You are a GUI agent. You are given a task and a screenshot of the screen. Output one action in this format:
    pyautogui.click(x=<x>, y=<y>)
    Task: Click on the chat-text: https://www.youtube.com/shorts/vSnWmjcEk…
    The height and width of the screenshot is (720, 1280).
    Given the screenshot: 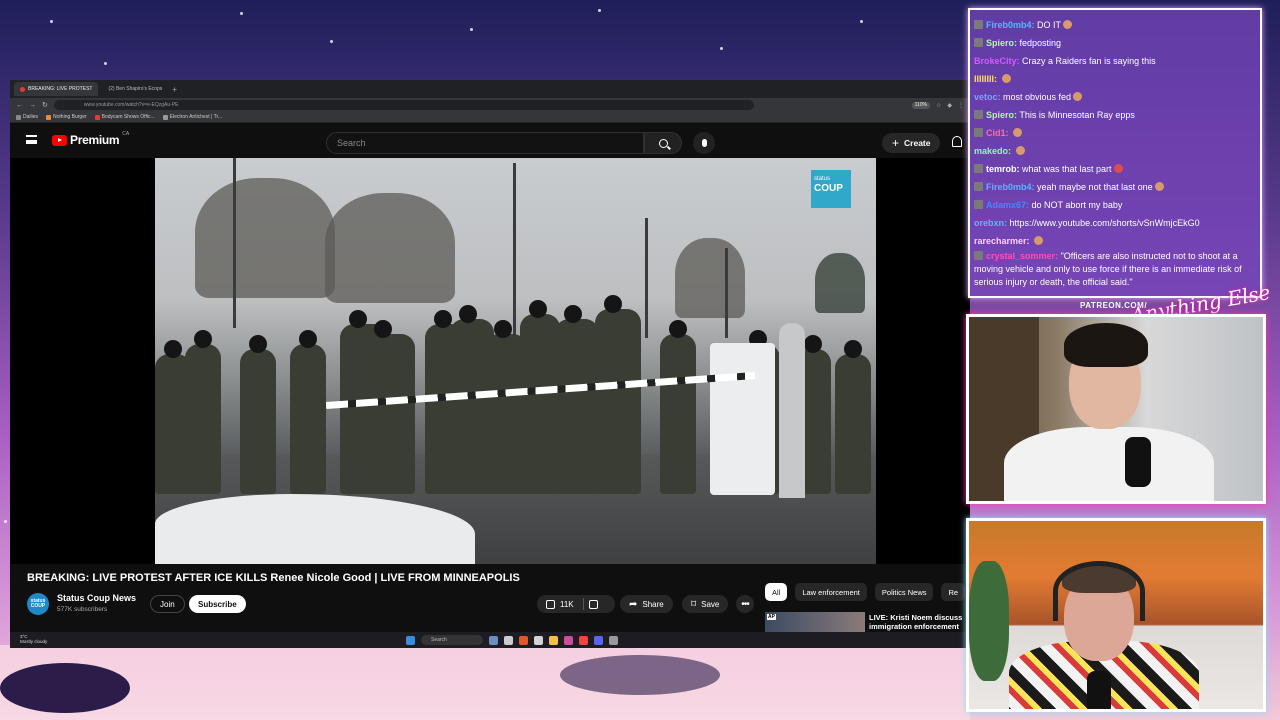 What is the action you would take?
    pyautogui.click(x=1105, y=223)
    